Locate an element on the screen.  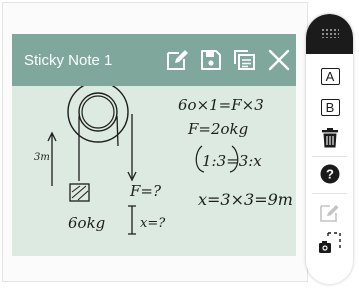
note-b-button: B is located at coordinates (330, 107).